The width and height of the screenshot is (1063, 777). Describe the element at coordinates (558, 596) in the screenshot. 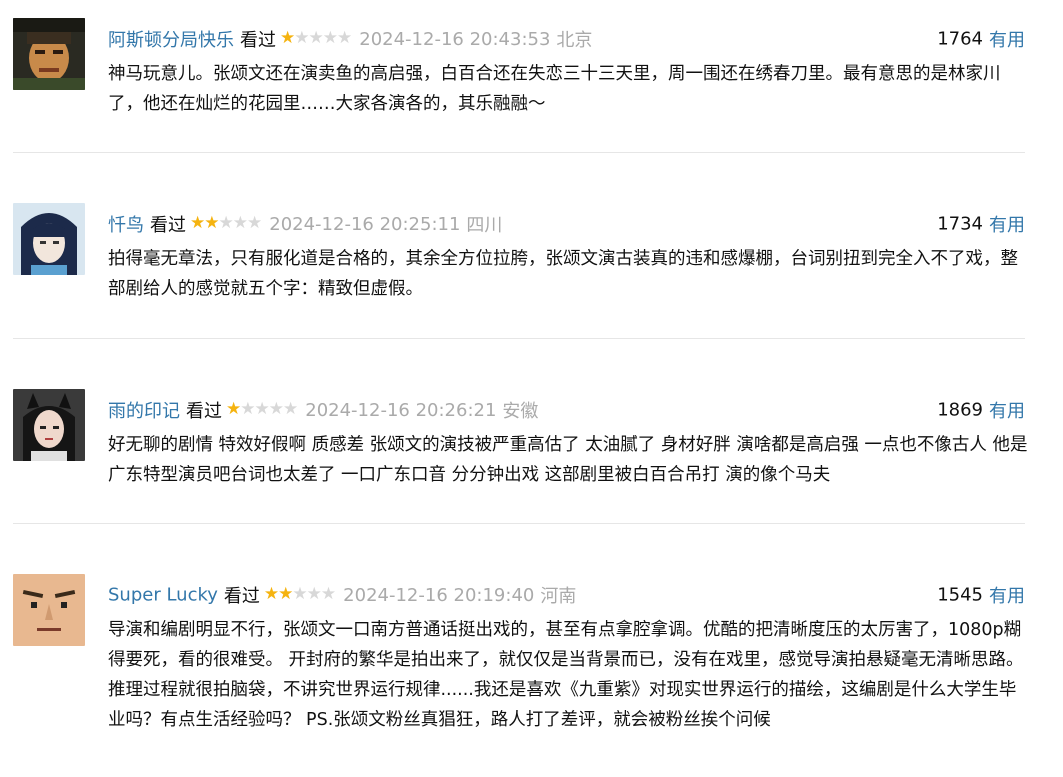

I see `comment-location: 河南` at that location.